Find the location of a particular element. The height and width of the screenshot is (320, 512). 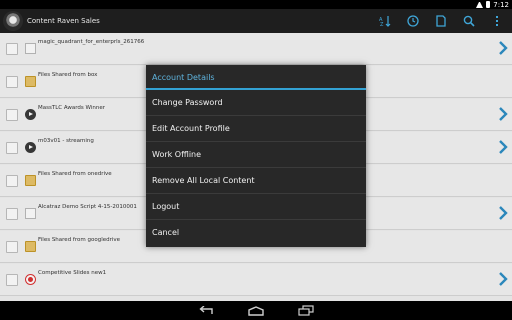

action-bar: Content Raven Sales AZ is located at coordinates (256, 21).